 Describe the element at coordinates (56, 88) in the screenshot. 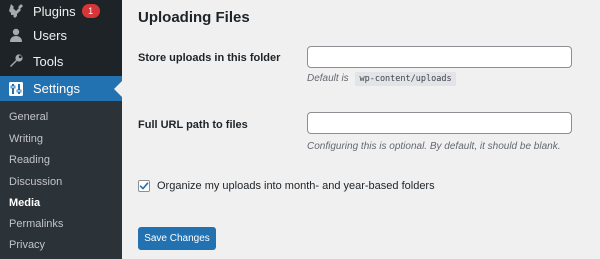

I see `menu-item-label: Settings` at that location.